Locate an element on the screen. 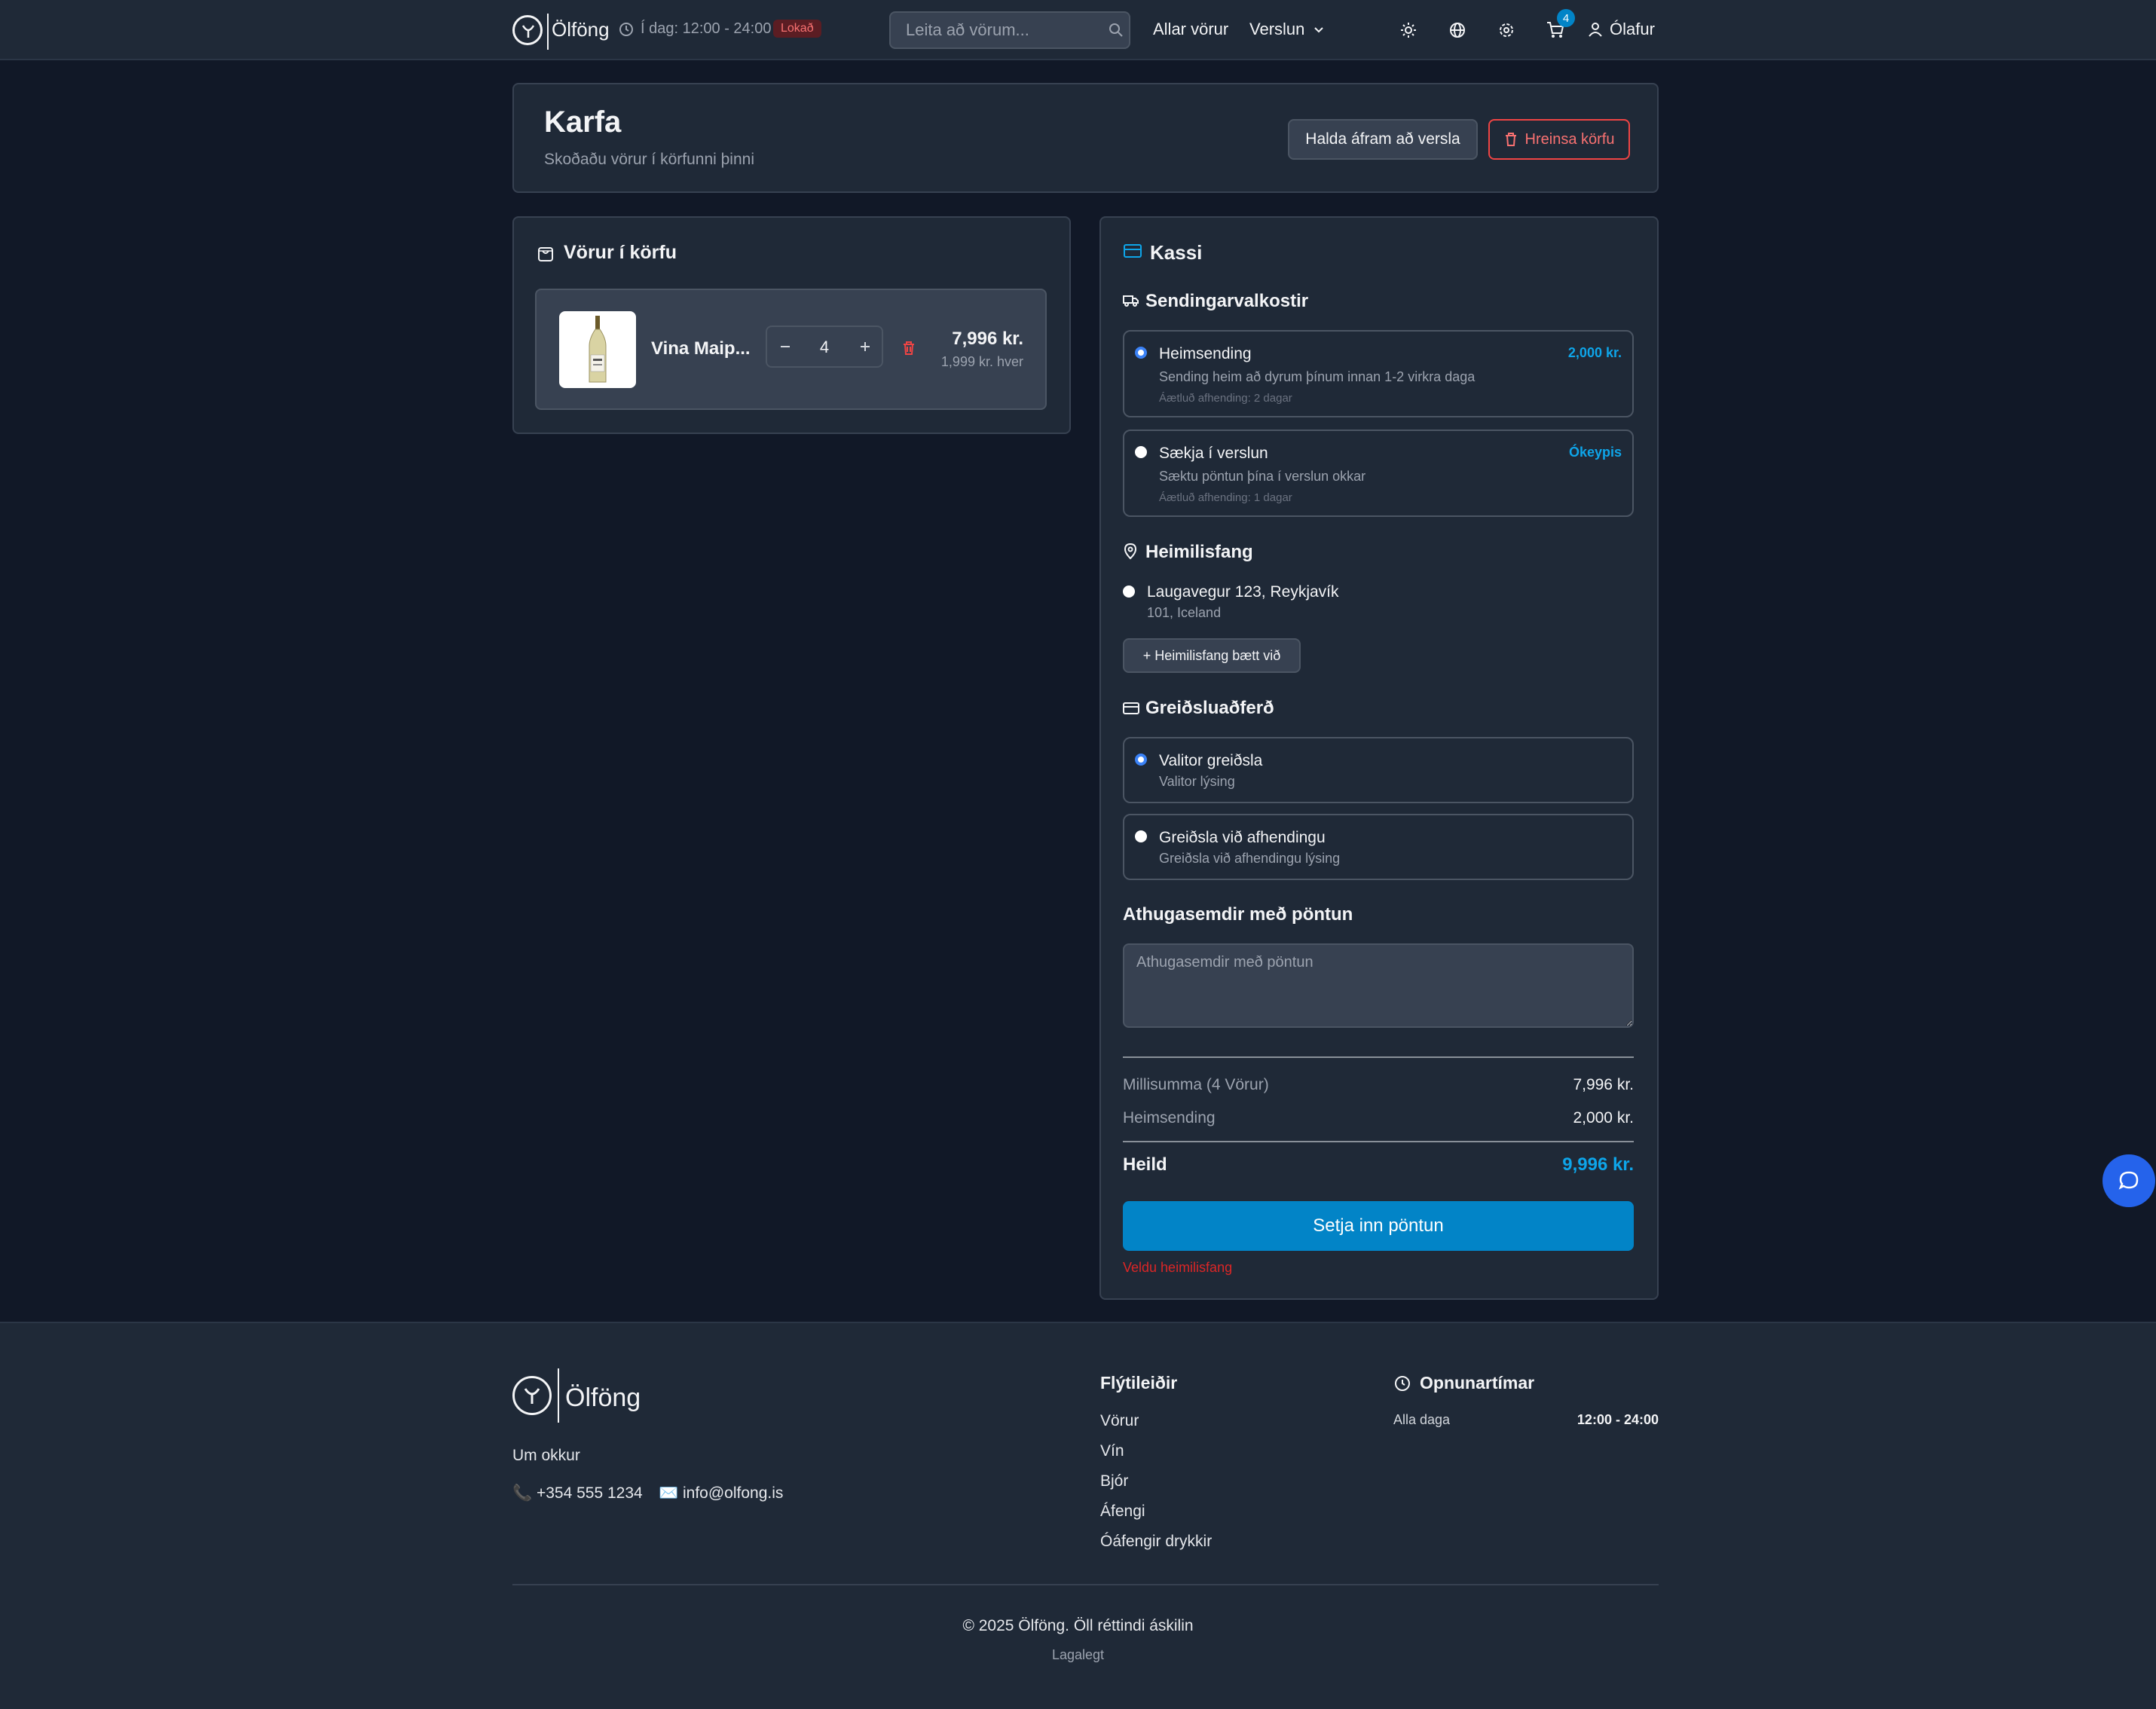 The image size is (2156, 1709). legal-link: Lagalegt is located at coordinates (1078, 1655).